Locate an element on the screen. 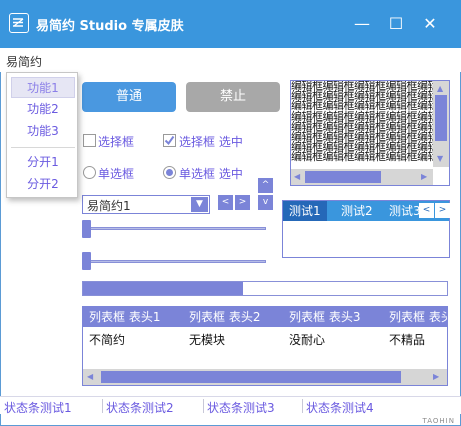 The image size is (461, 426). status-item-2: 状态条测试2 is located at coordinates (140, 408).